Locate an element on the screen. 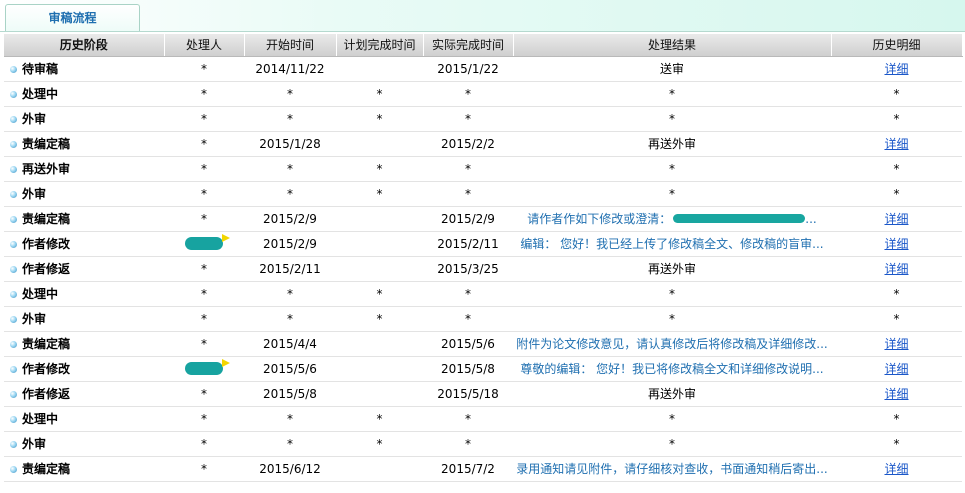  column-header-result: 处理结果 is located at coordinates (672, 45).